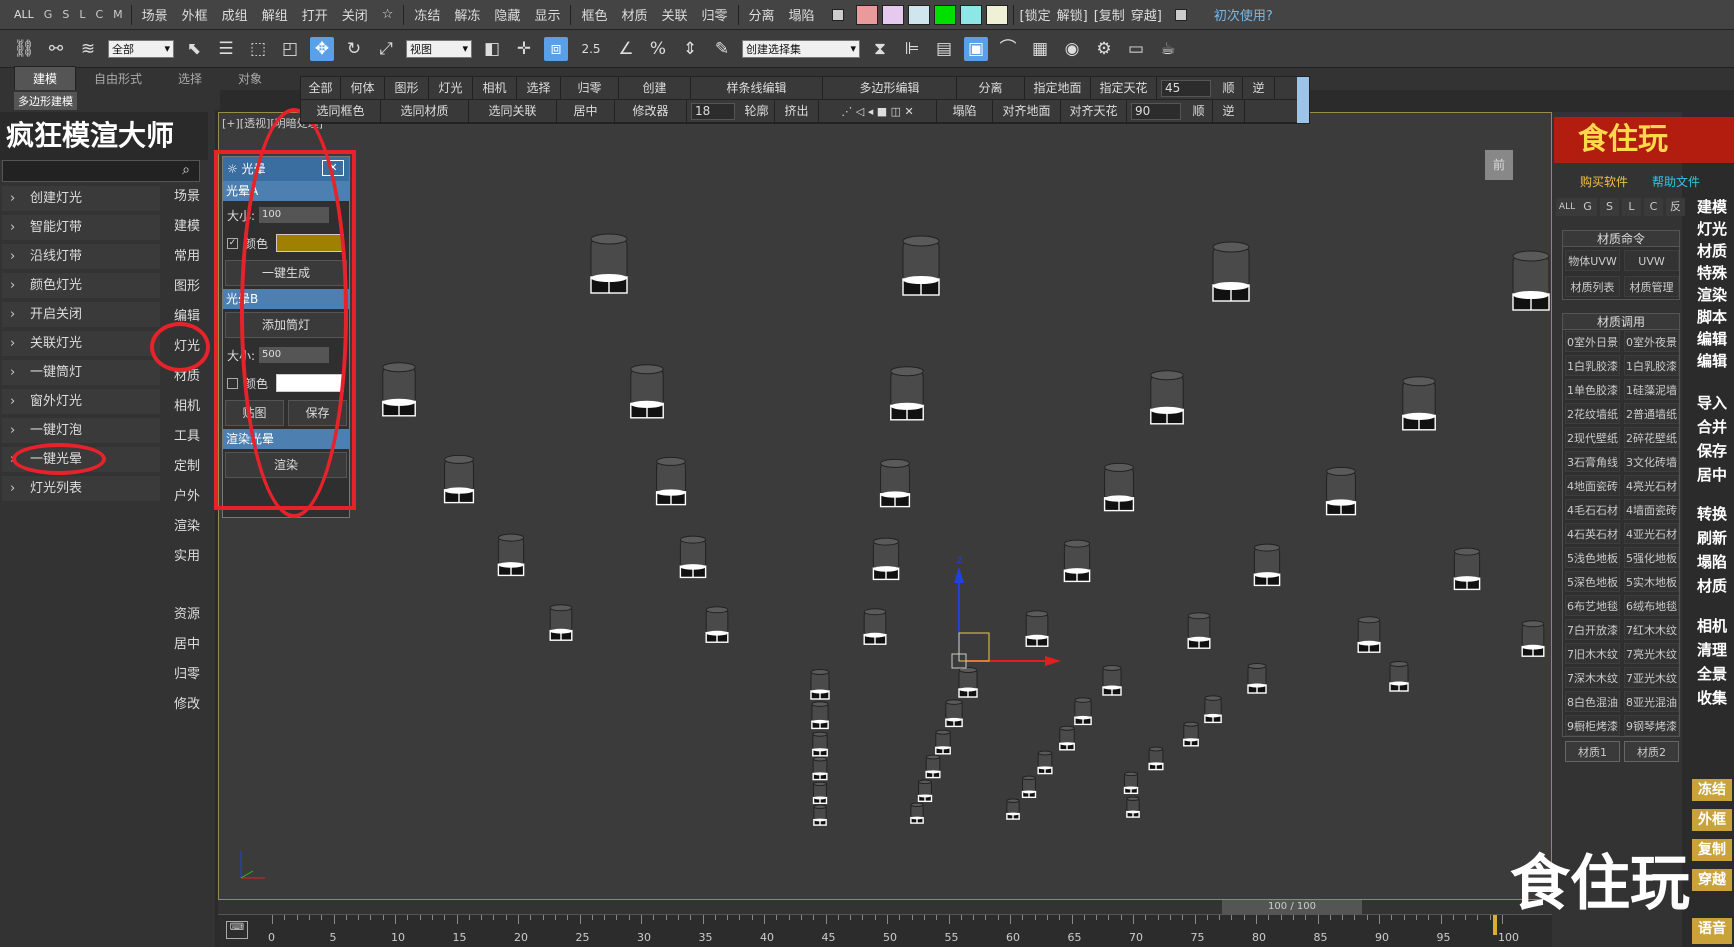 This screenshot has width=1734, height=947. What do you see at coordinates (878, 111) in the screenshot?
I see `polygon-tools-icons: ⋰ ◁ ◂ ■ ◫ ✕` at bounding box center [878, 111].